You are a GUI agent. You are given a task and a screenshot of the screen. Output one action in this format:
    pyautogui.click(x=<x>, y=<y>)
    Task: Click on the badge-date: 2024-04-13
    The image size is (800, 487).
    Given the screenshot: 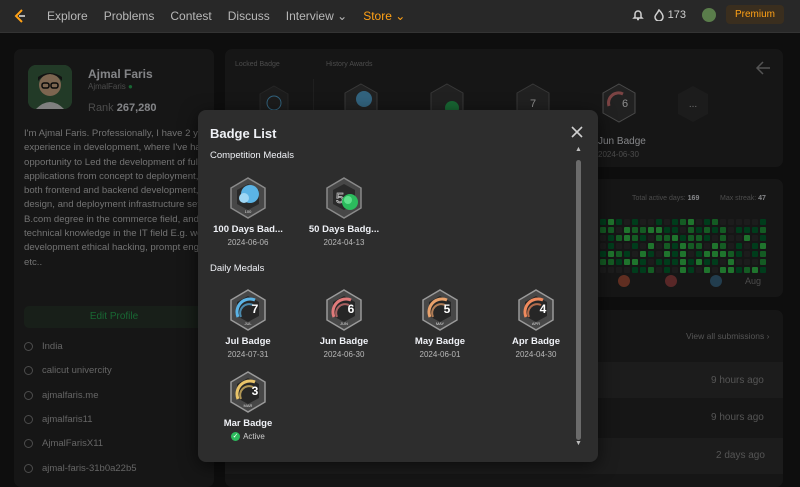 What is the action you would take?
    pyautogui.click(x=344, y=242)
    